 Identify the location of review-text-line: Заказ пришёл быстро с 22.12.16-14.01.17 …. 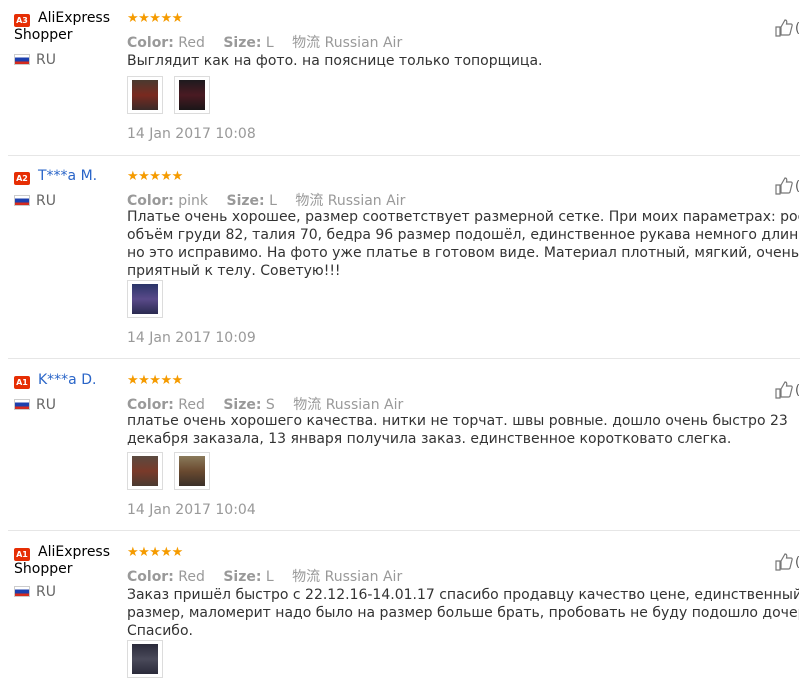
(463, 595).